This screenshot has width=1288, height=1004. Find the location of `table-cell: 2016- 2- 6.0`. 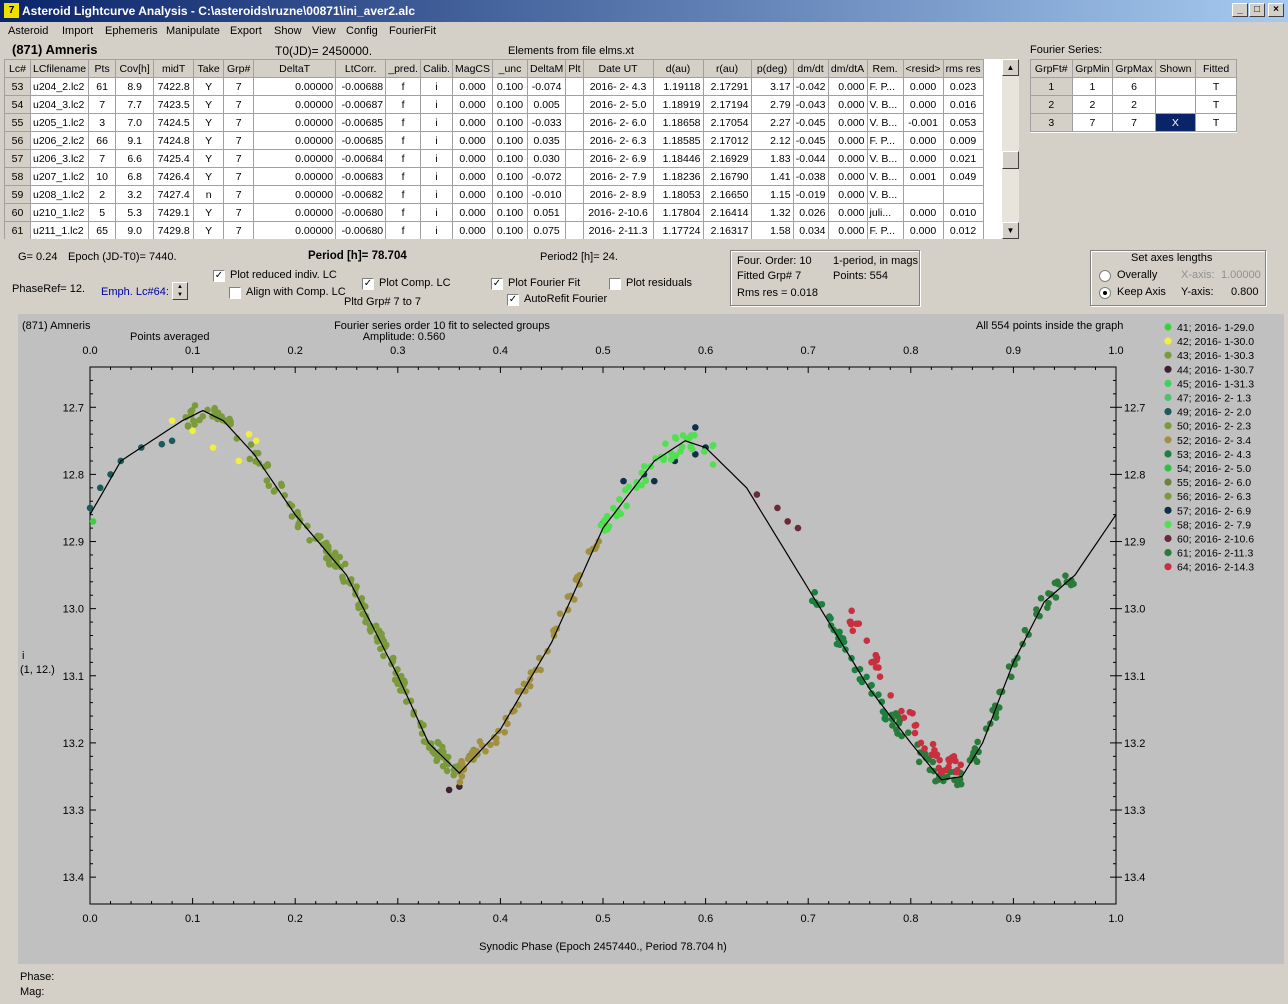

table-cell: 2016- 2- 6.0 is located at coordinates (618, 122).